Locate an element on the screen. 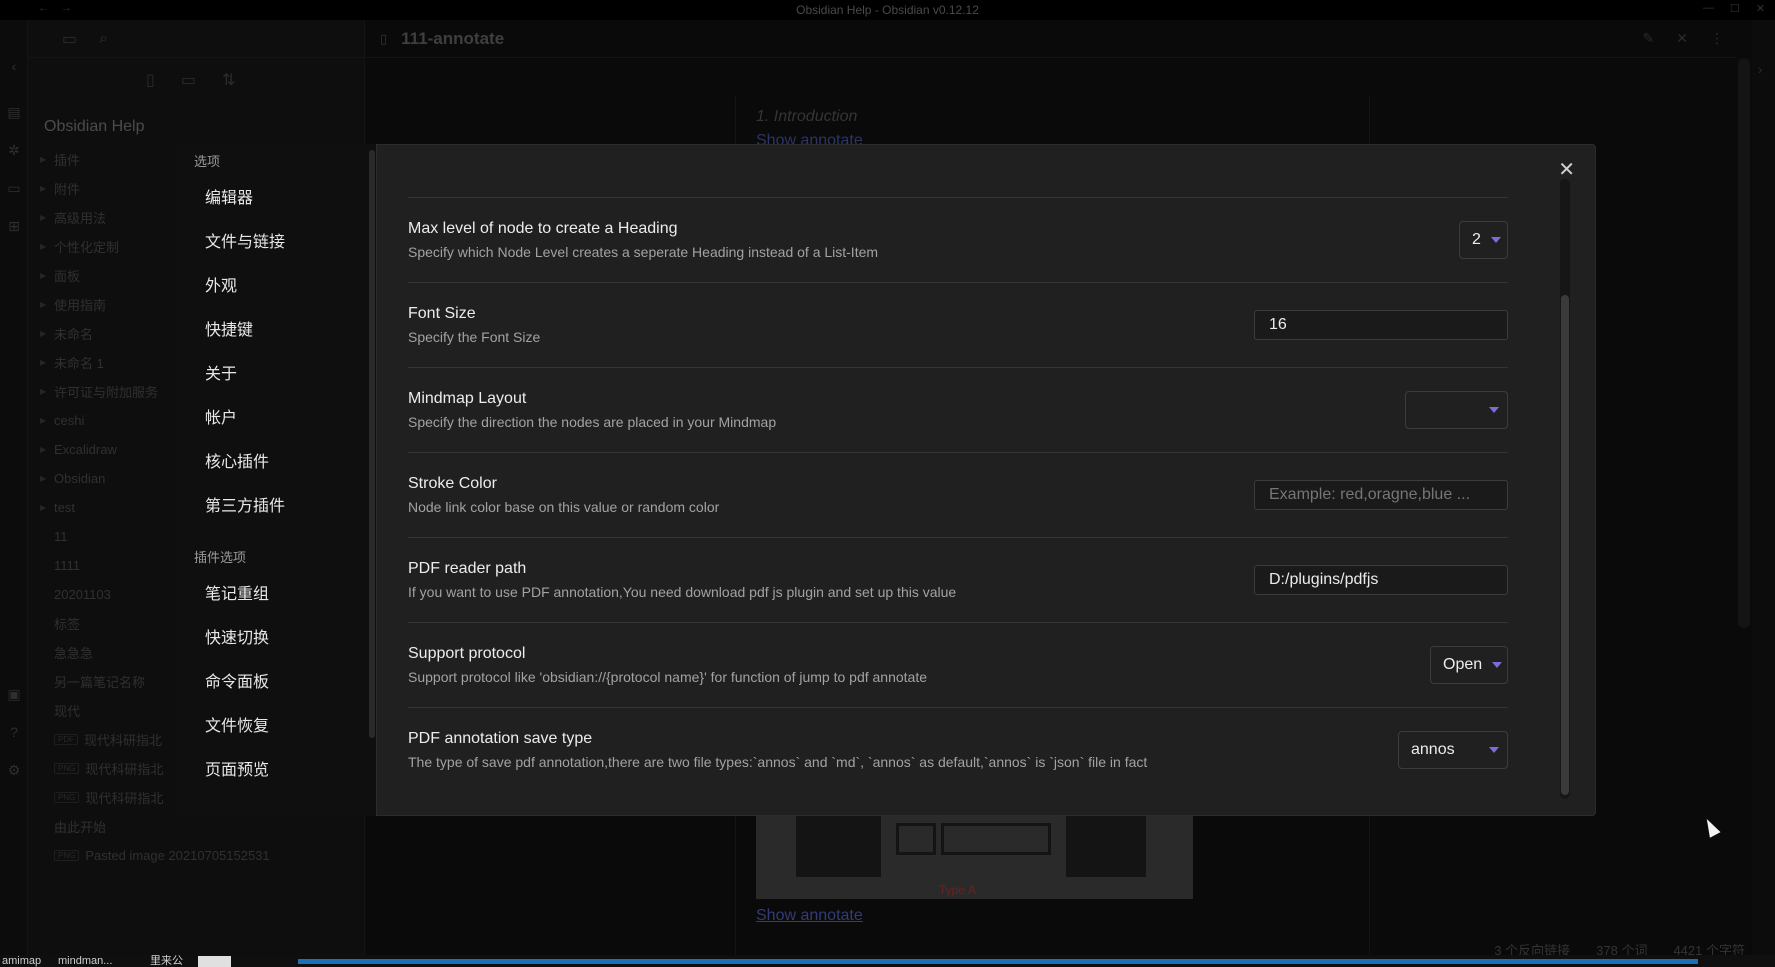  attachment-item: PNG Pasted image 20210705152531 is located at coordinates (155, 855).